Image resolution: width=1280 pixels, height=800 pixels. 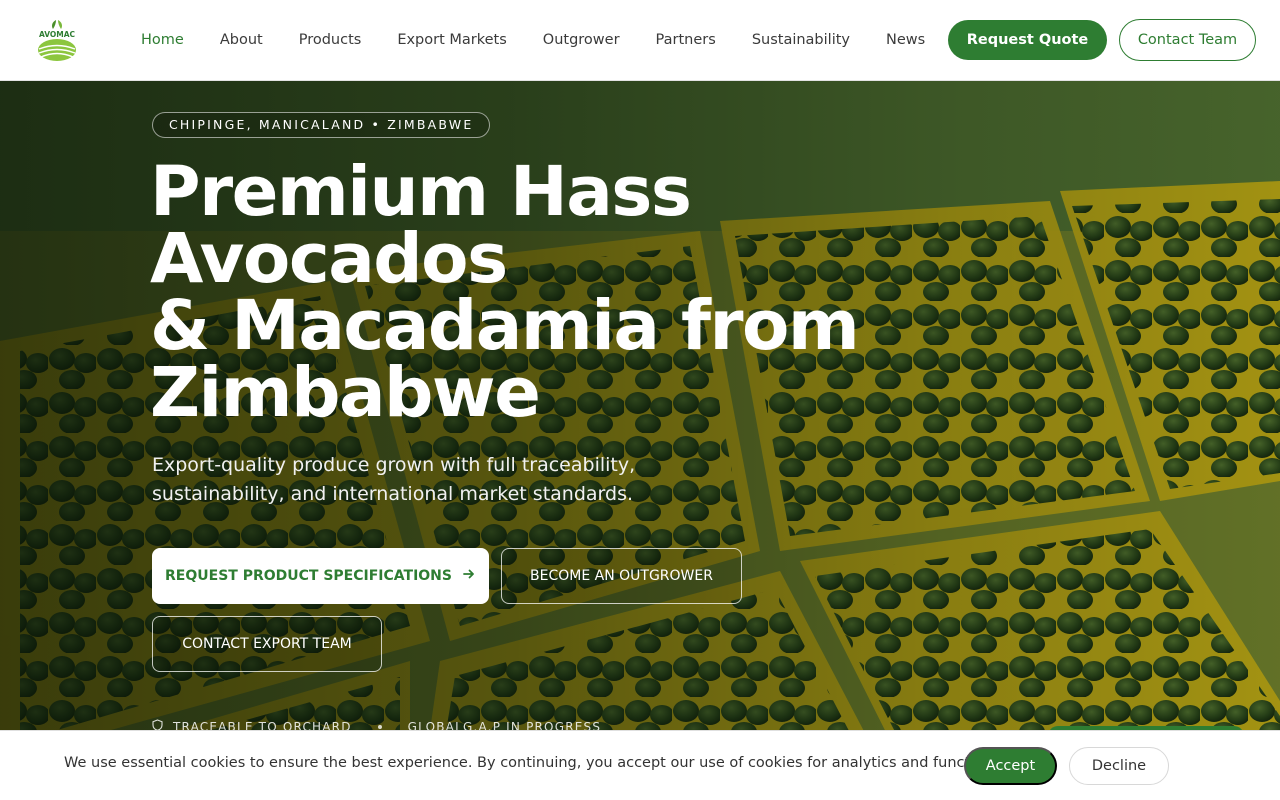 I want to click on contact-team-button: Contact Team, so click(x=1187, y=40).